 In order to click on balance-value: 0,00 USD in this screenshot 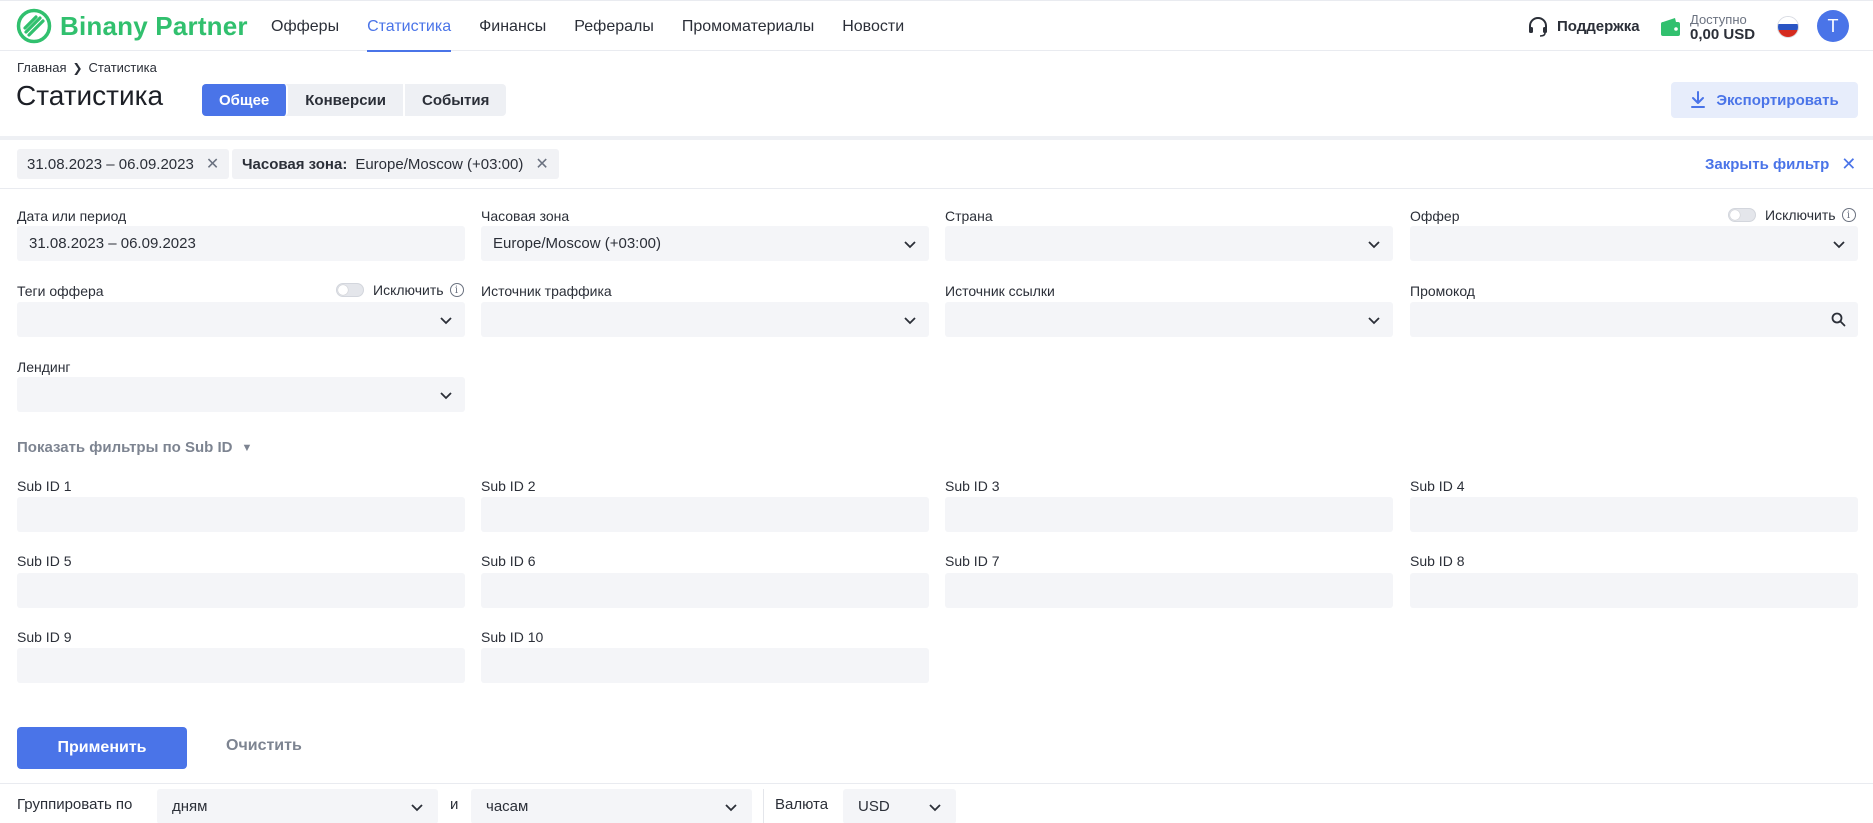, I will do `click(1723, 34)`.